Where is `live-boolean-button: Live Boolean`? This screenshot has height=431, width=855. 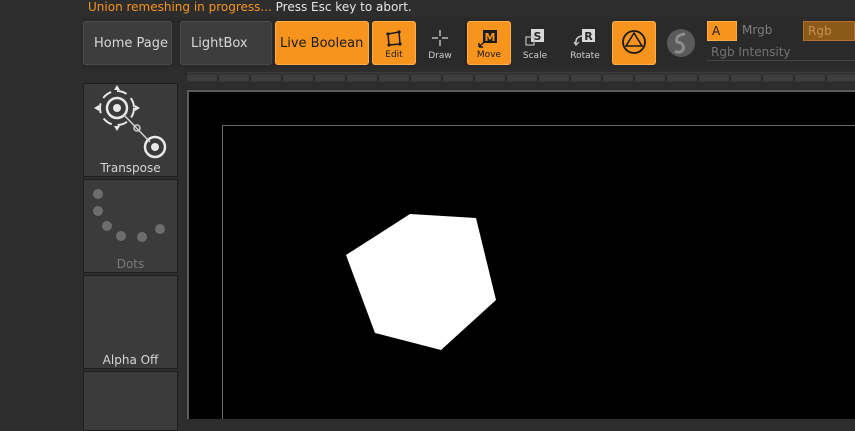
live-boolean-button: Live Boolean is located at coordinates (322, 43).